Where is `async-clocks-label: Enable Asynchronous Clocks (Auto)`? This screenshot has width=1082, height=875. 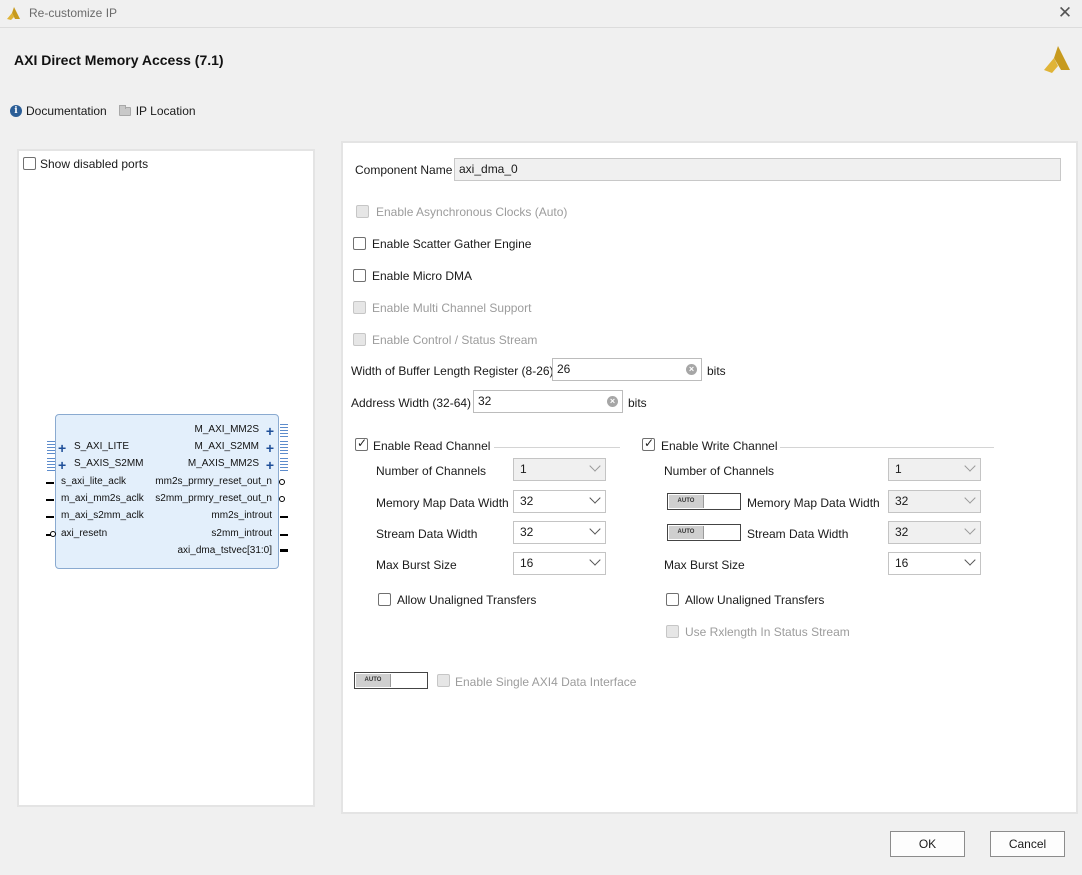
async-clocks-label: Enable Asynchronous Clocks (Auto) is located at coordinates (472, 212).